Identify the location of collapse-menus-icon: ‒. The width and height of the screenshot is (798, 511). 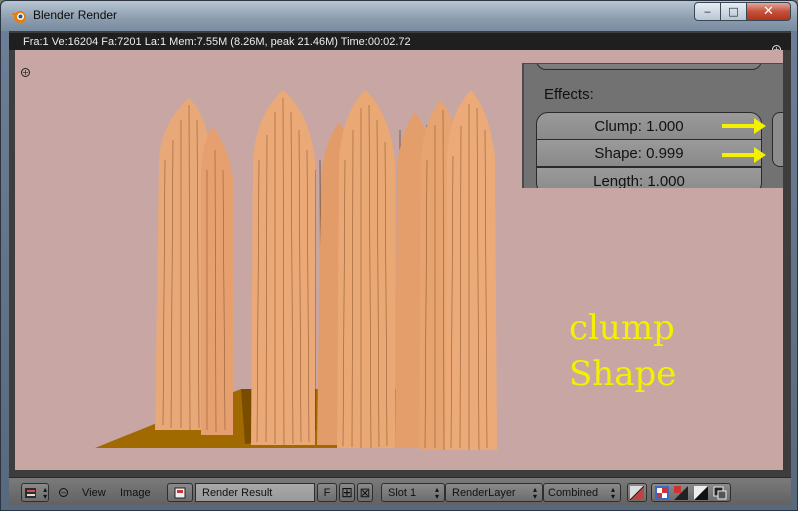
(64, 492).